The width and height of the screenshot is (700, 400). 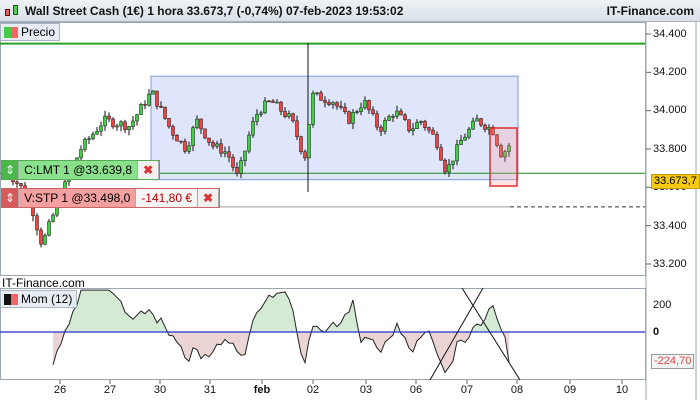 I want to click on momentum-swatch-icon, so click(x=11, y=299).